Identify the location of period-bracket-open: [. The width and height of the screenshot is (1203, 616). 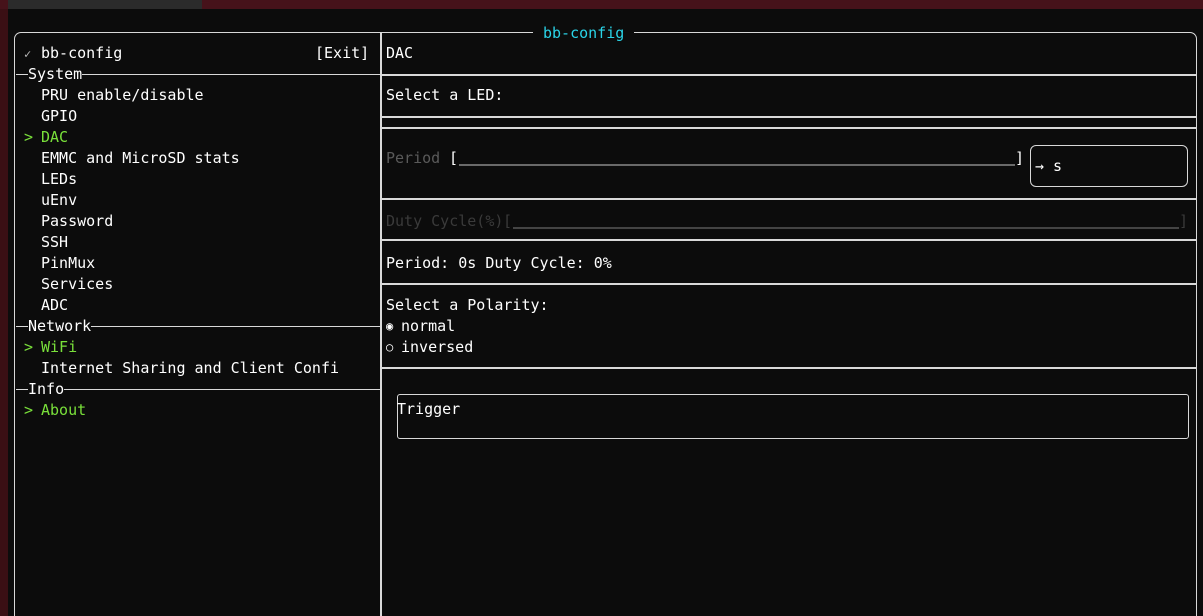
(454, 158).